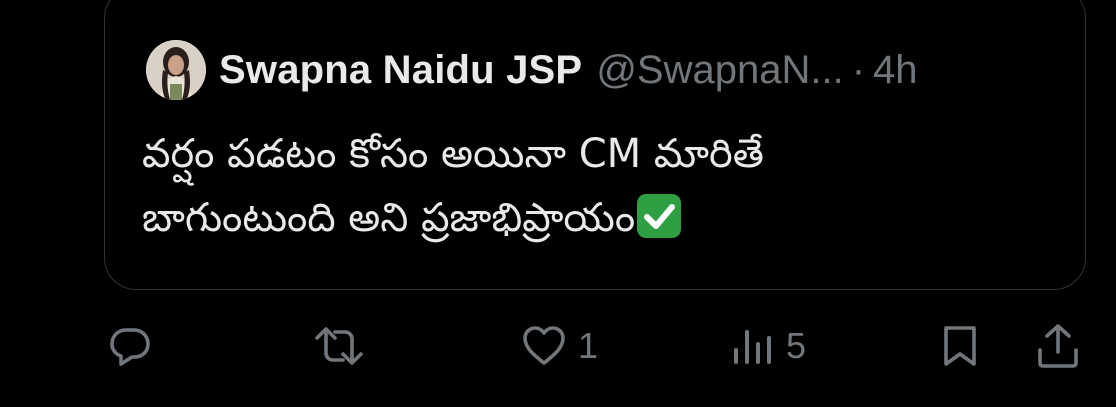  I want to click on reply-button, so click(130, 346).